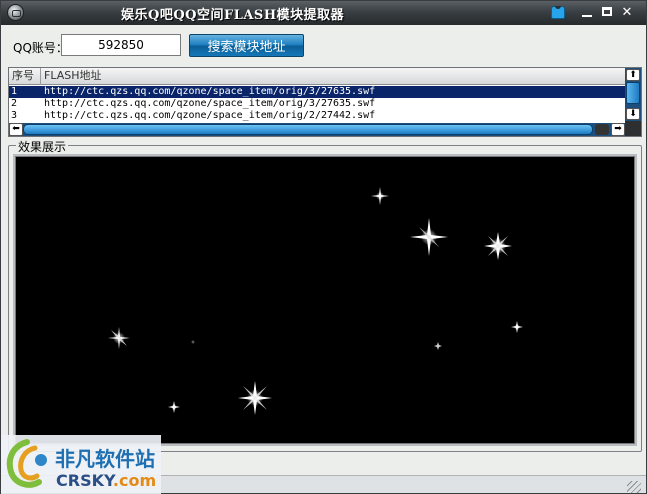  Describe the element at coordinates (105, 459) in the screenshot. I see `watermark-chinese: 非凡软件站` at that location.